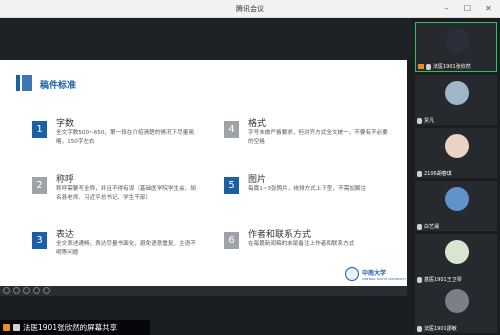 Image resolution: width=500 pixels, height=335 pixels. Describe the element at coordinates (352, 274) in the screenshot. I see `university-seal-icon` at that location.